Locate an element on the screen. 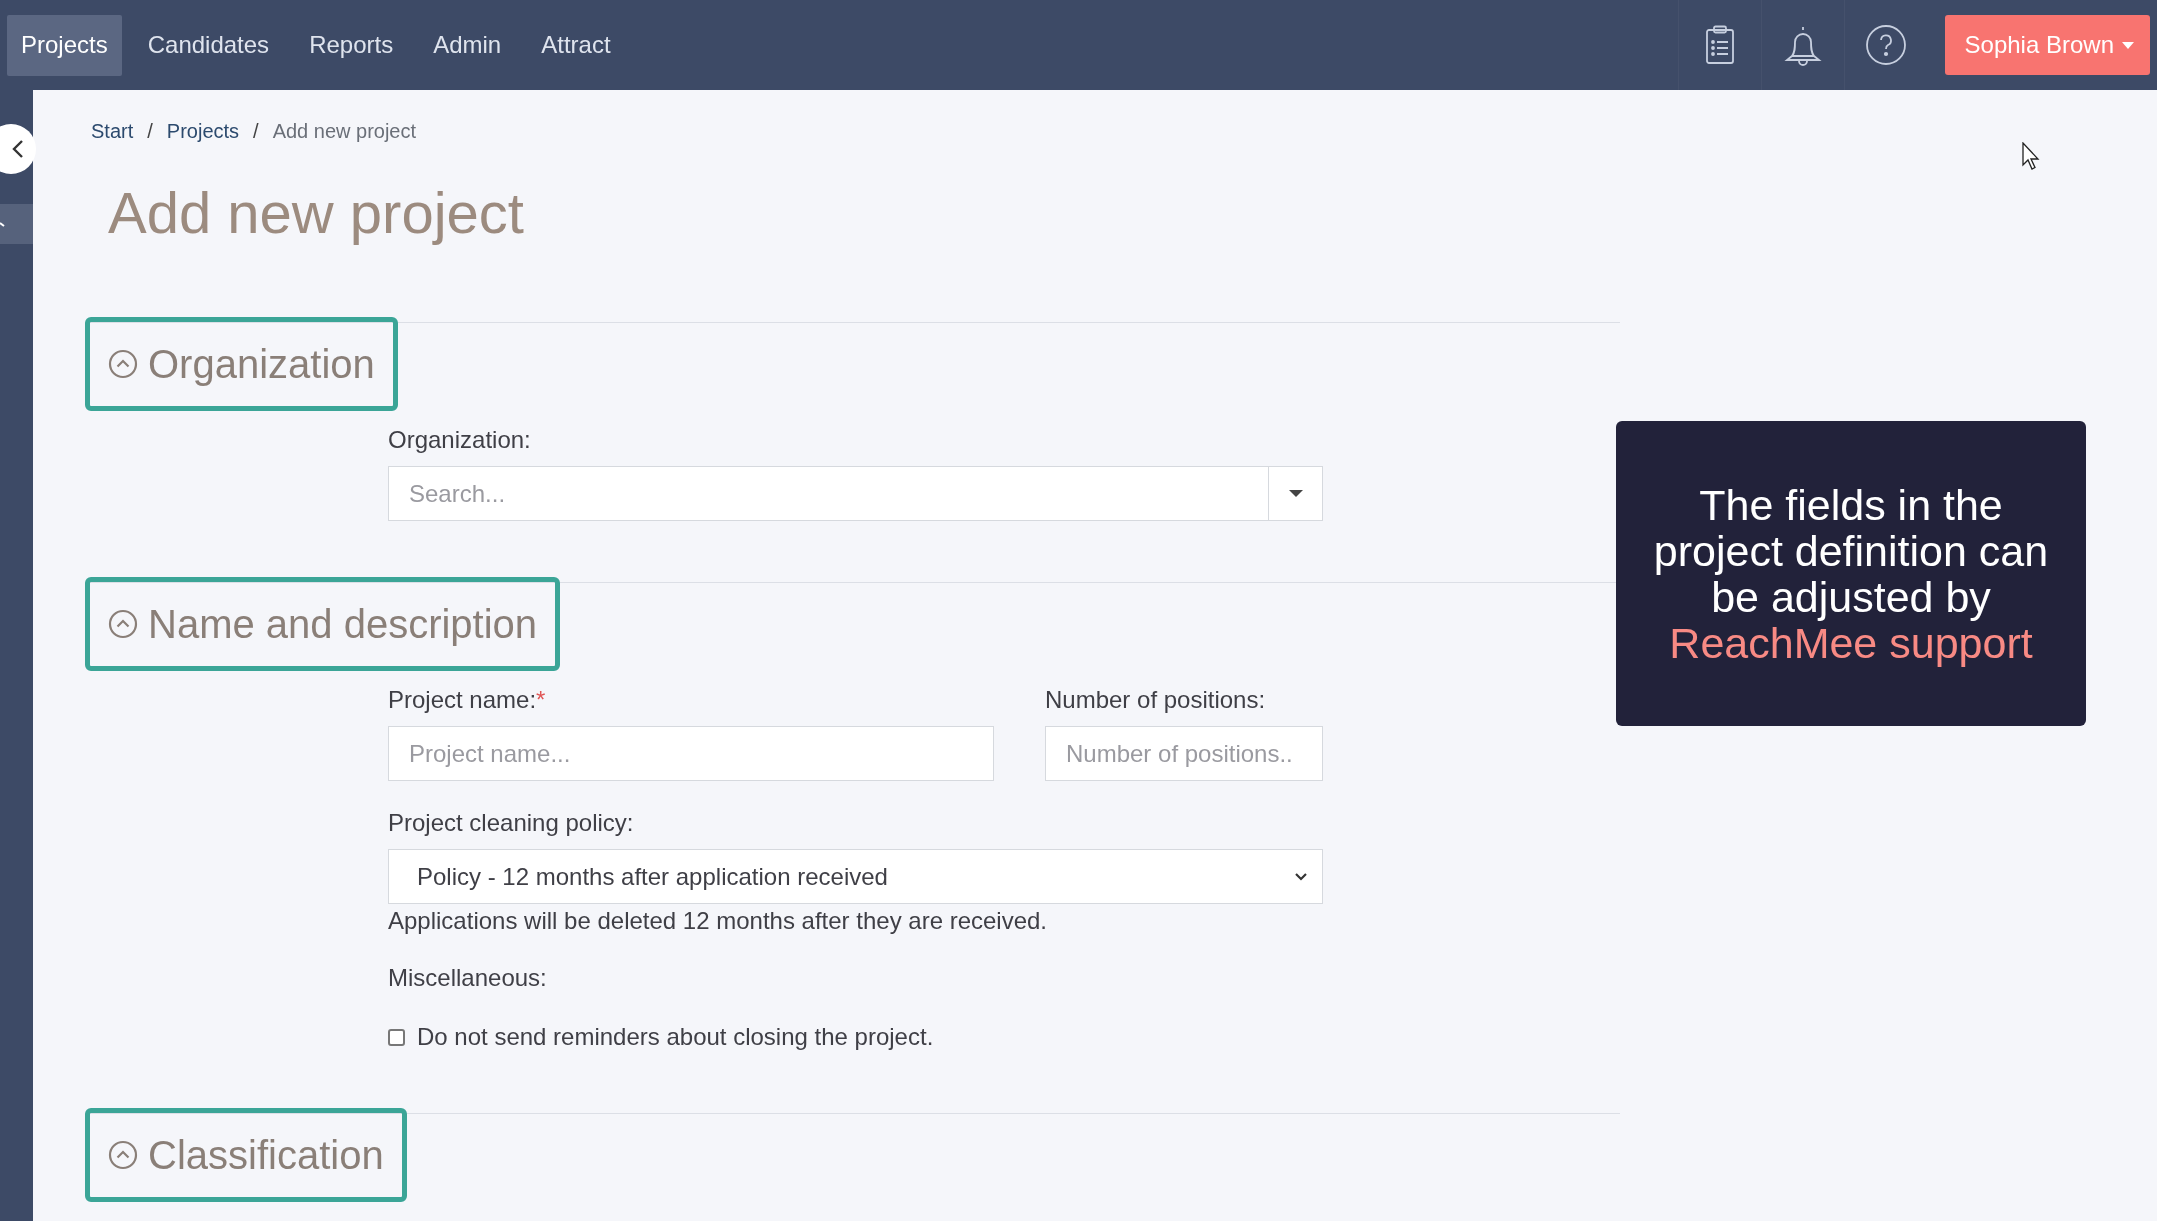 The image size is (2157, 1221). chevron-down-icon is located at coordinates (1301, 876).